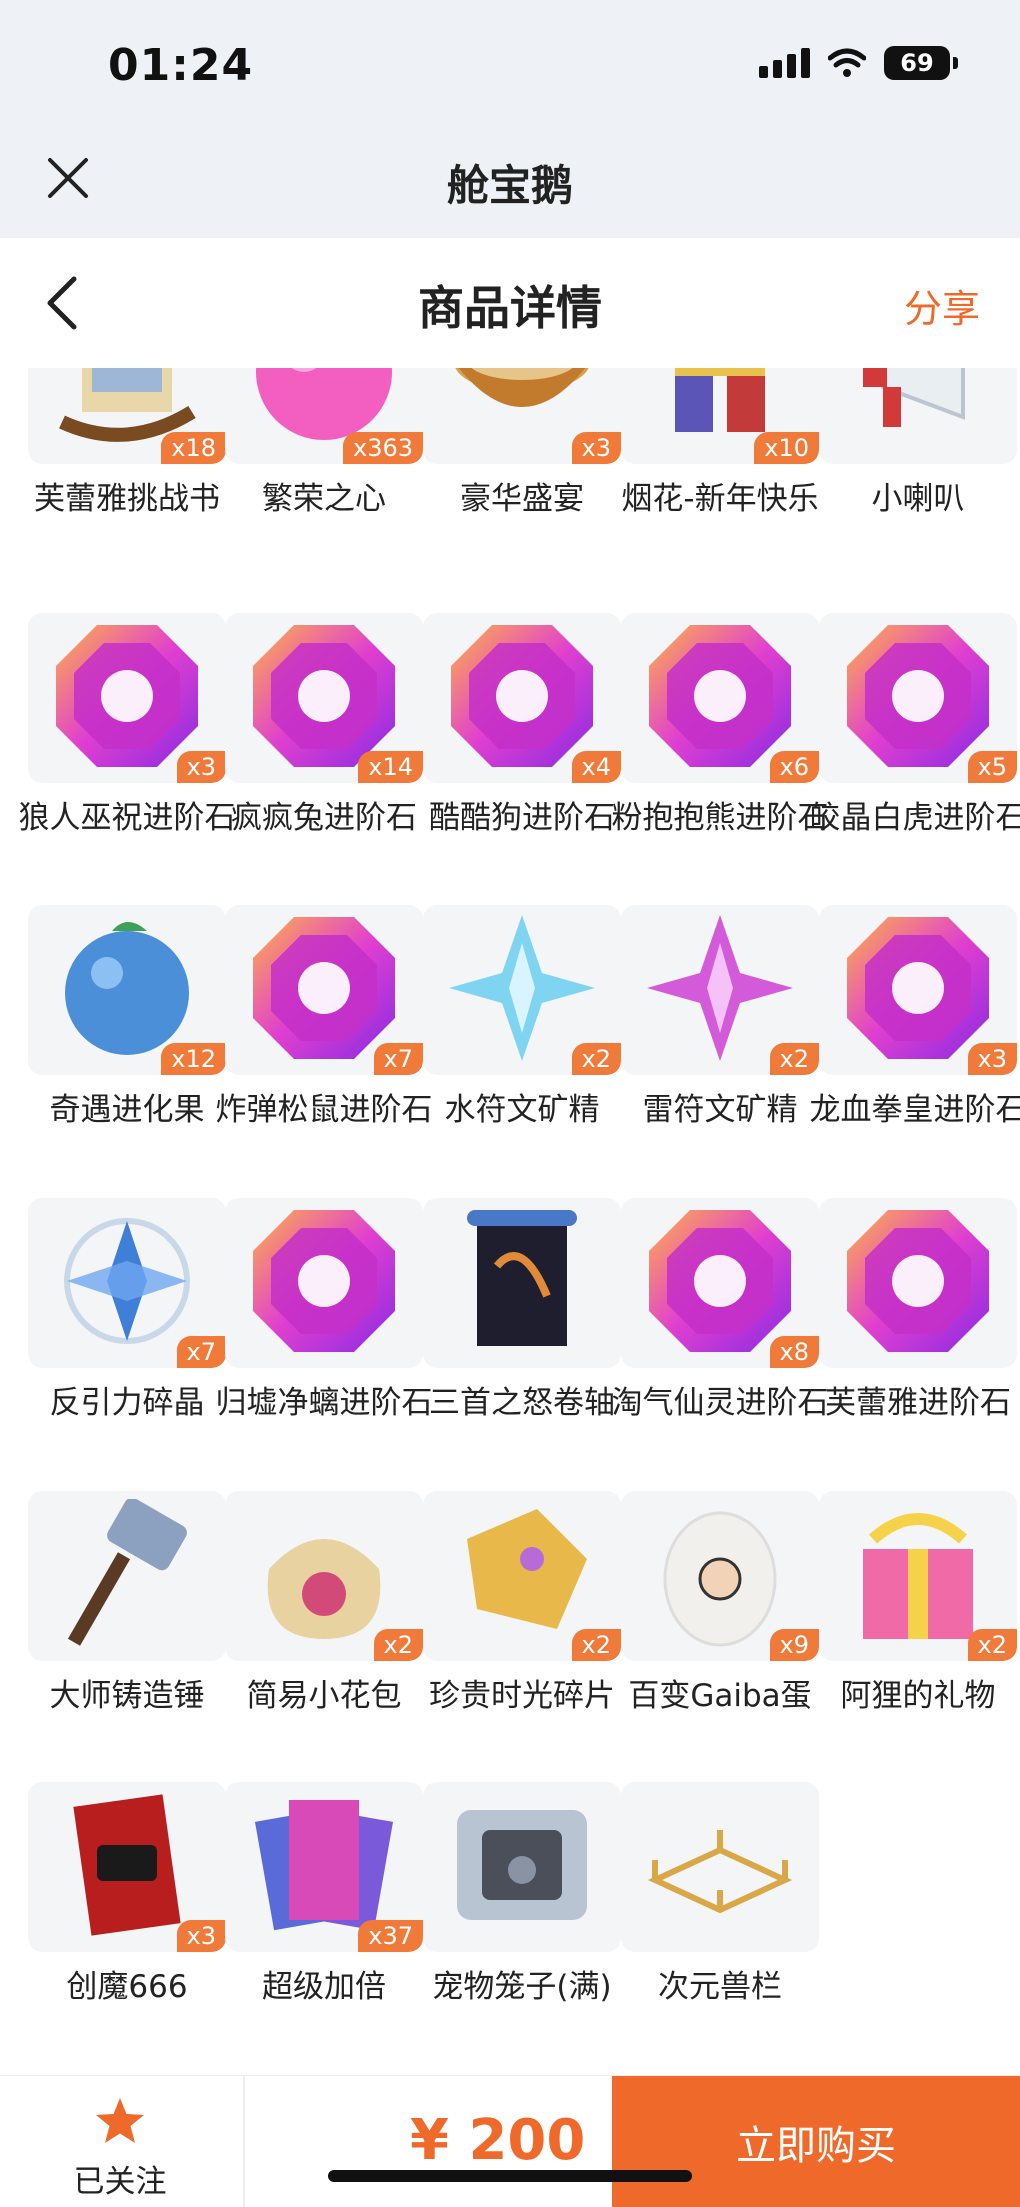  I want to click on item-name: 大师铸造锤, so click(127, 1696).